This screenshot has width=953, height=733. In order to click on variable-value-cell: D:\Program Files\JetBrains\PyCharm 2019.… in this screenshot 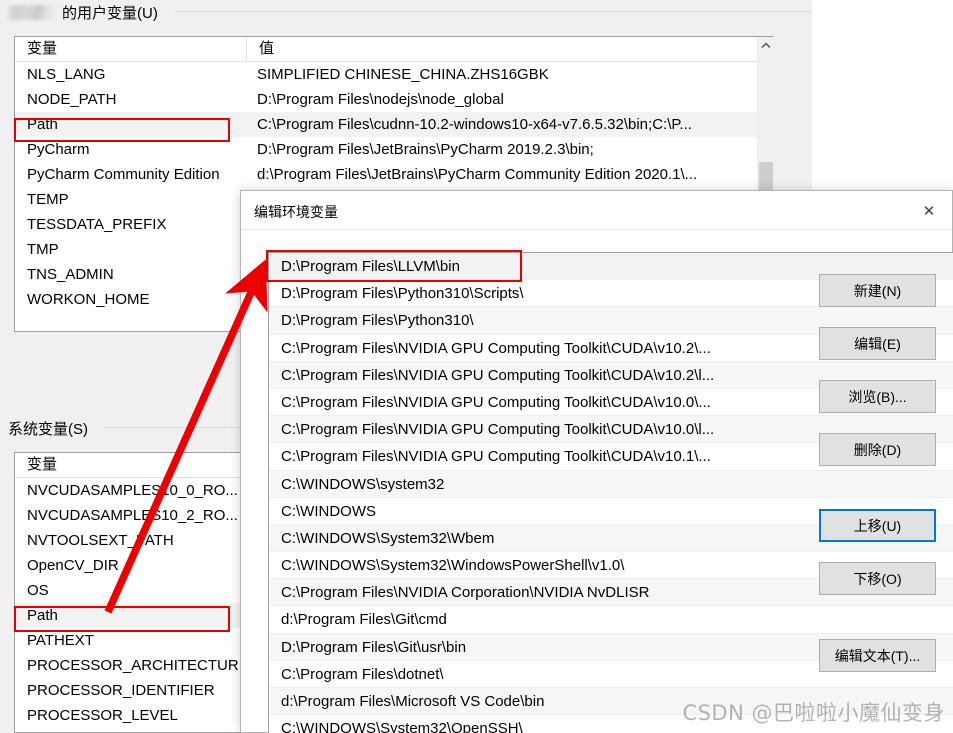, I will do `click(425, 149)`.